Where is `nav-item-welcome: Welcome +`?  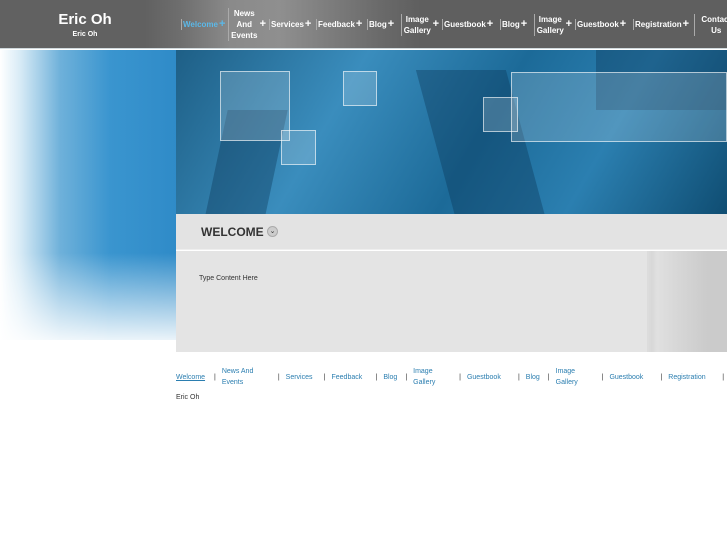
nav-item-welcome: Welcome + is located at coordinates (203, 24).